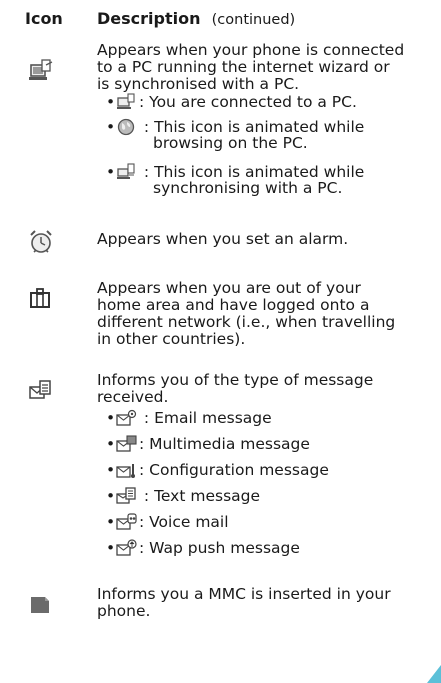 The image size is (441, 683). What do you see at coordinates (253, 20) in the screenshot?
I see `continued-label: (continued)` at bounding box center [253, 20].